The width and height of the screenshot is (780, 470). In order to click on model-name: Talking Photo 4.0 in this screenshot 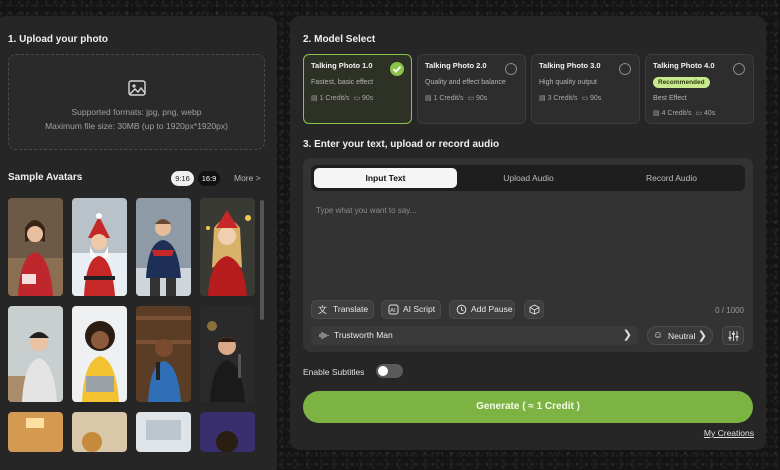, I will do `click(684, 65)`.